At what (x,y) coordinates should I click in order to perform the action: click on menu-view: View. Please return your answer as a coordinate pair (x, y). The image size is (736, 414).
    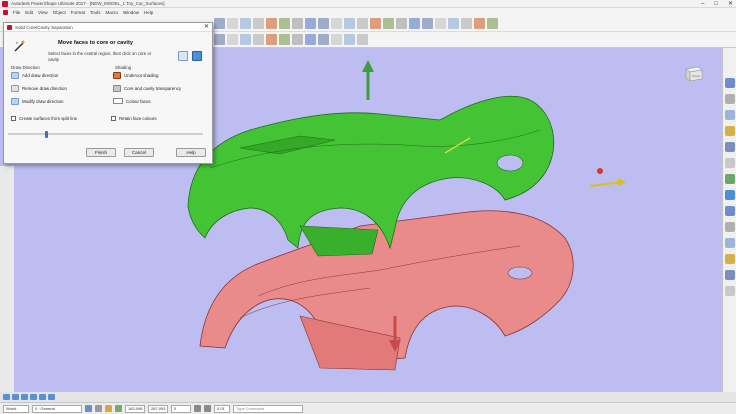
    Looking at the image, I should click on (43, 12).